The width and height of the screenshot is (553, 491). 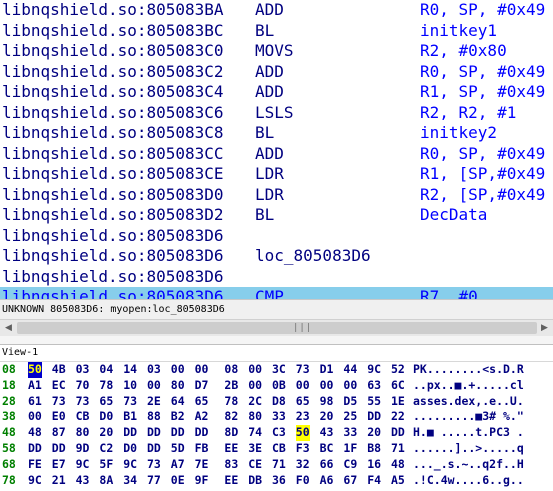 I want to click on hex-byte: D0, so click(x=130, y=449).